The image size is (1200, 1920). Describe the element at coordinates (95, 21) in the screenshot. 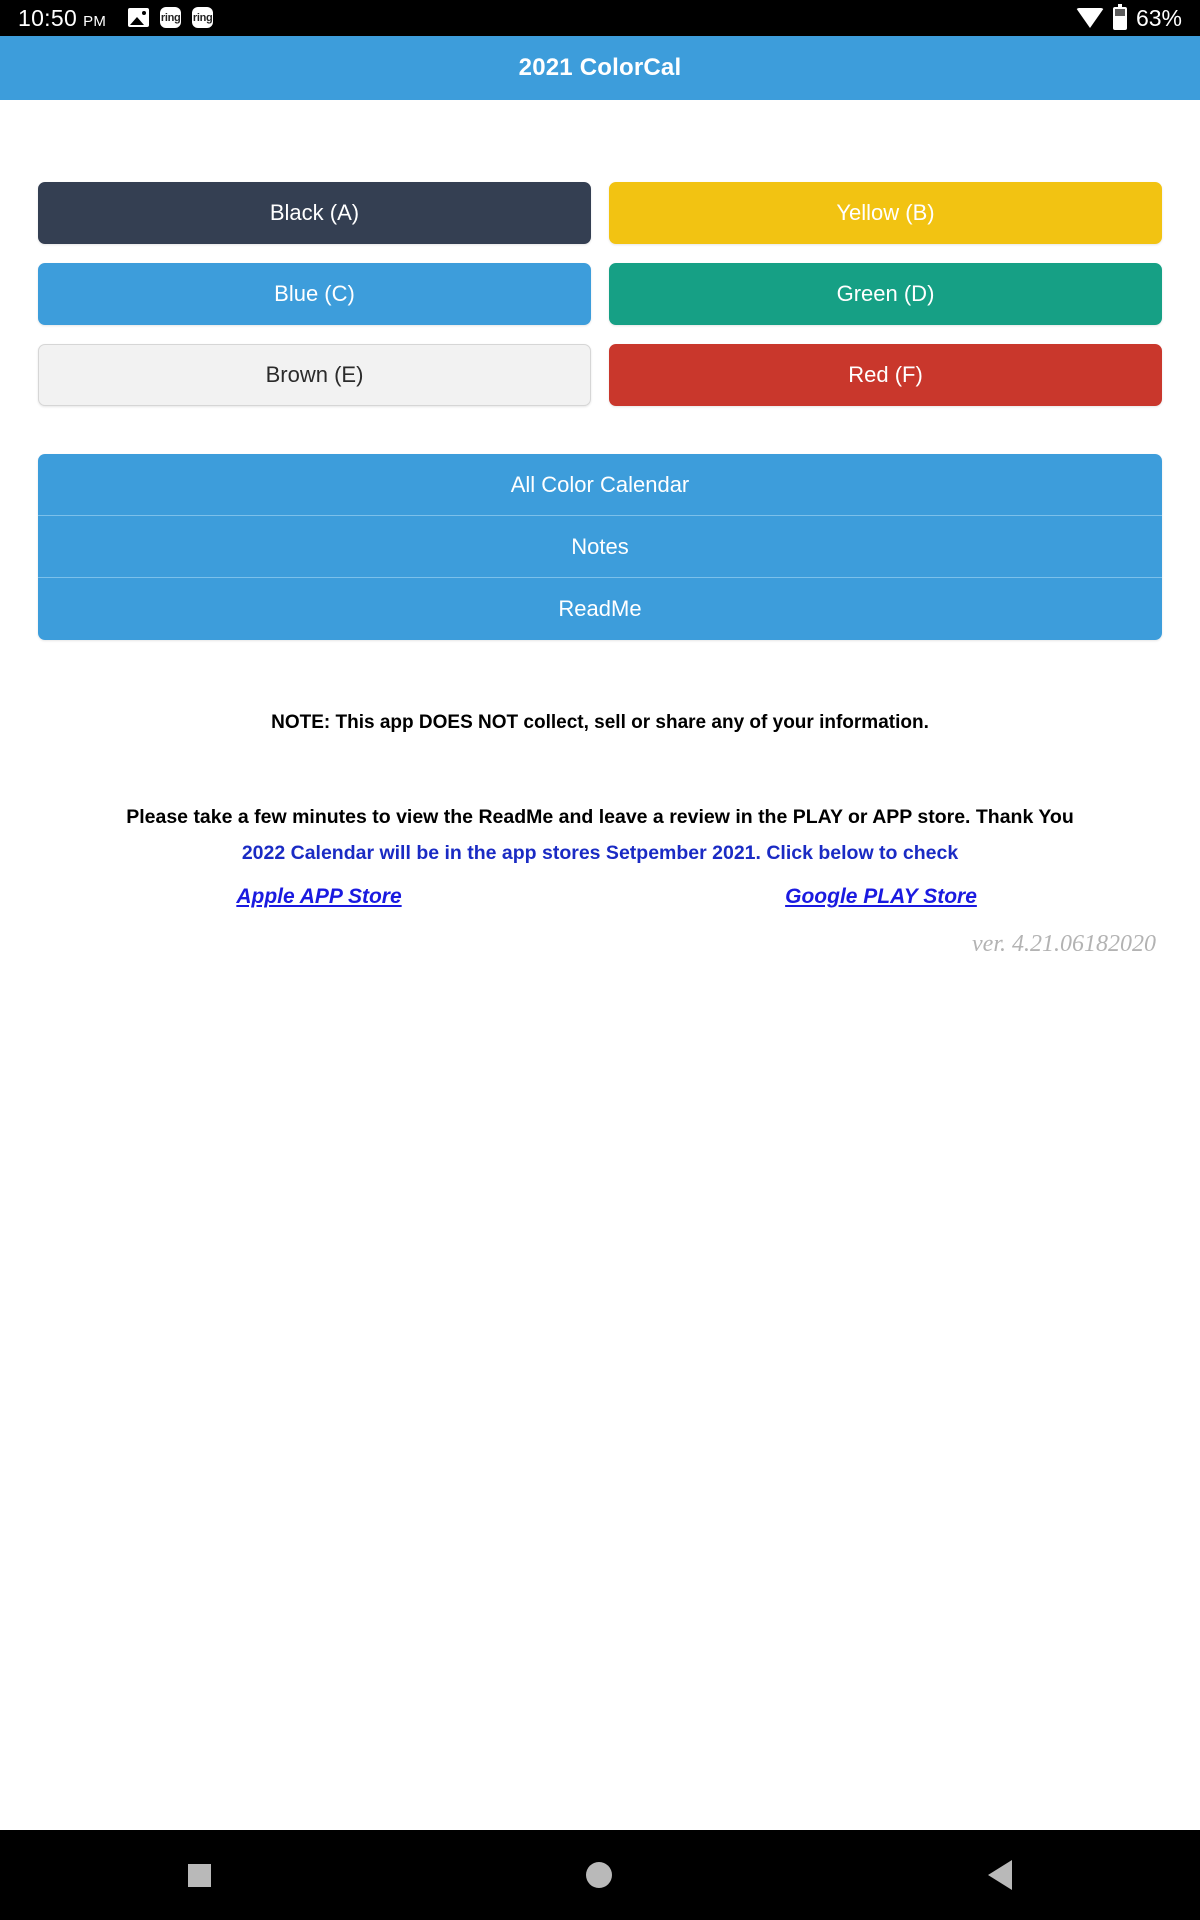

I see `status-time-ampm: PM` at that location.